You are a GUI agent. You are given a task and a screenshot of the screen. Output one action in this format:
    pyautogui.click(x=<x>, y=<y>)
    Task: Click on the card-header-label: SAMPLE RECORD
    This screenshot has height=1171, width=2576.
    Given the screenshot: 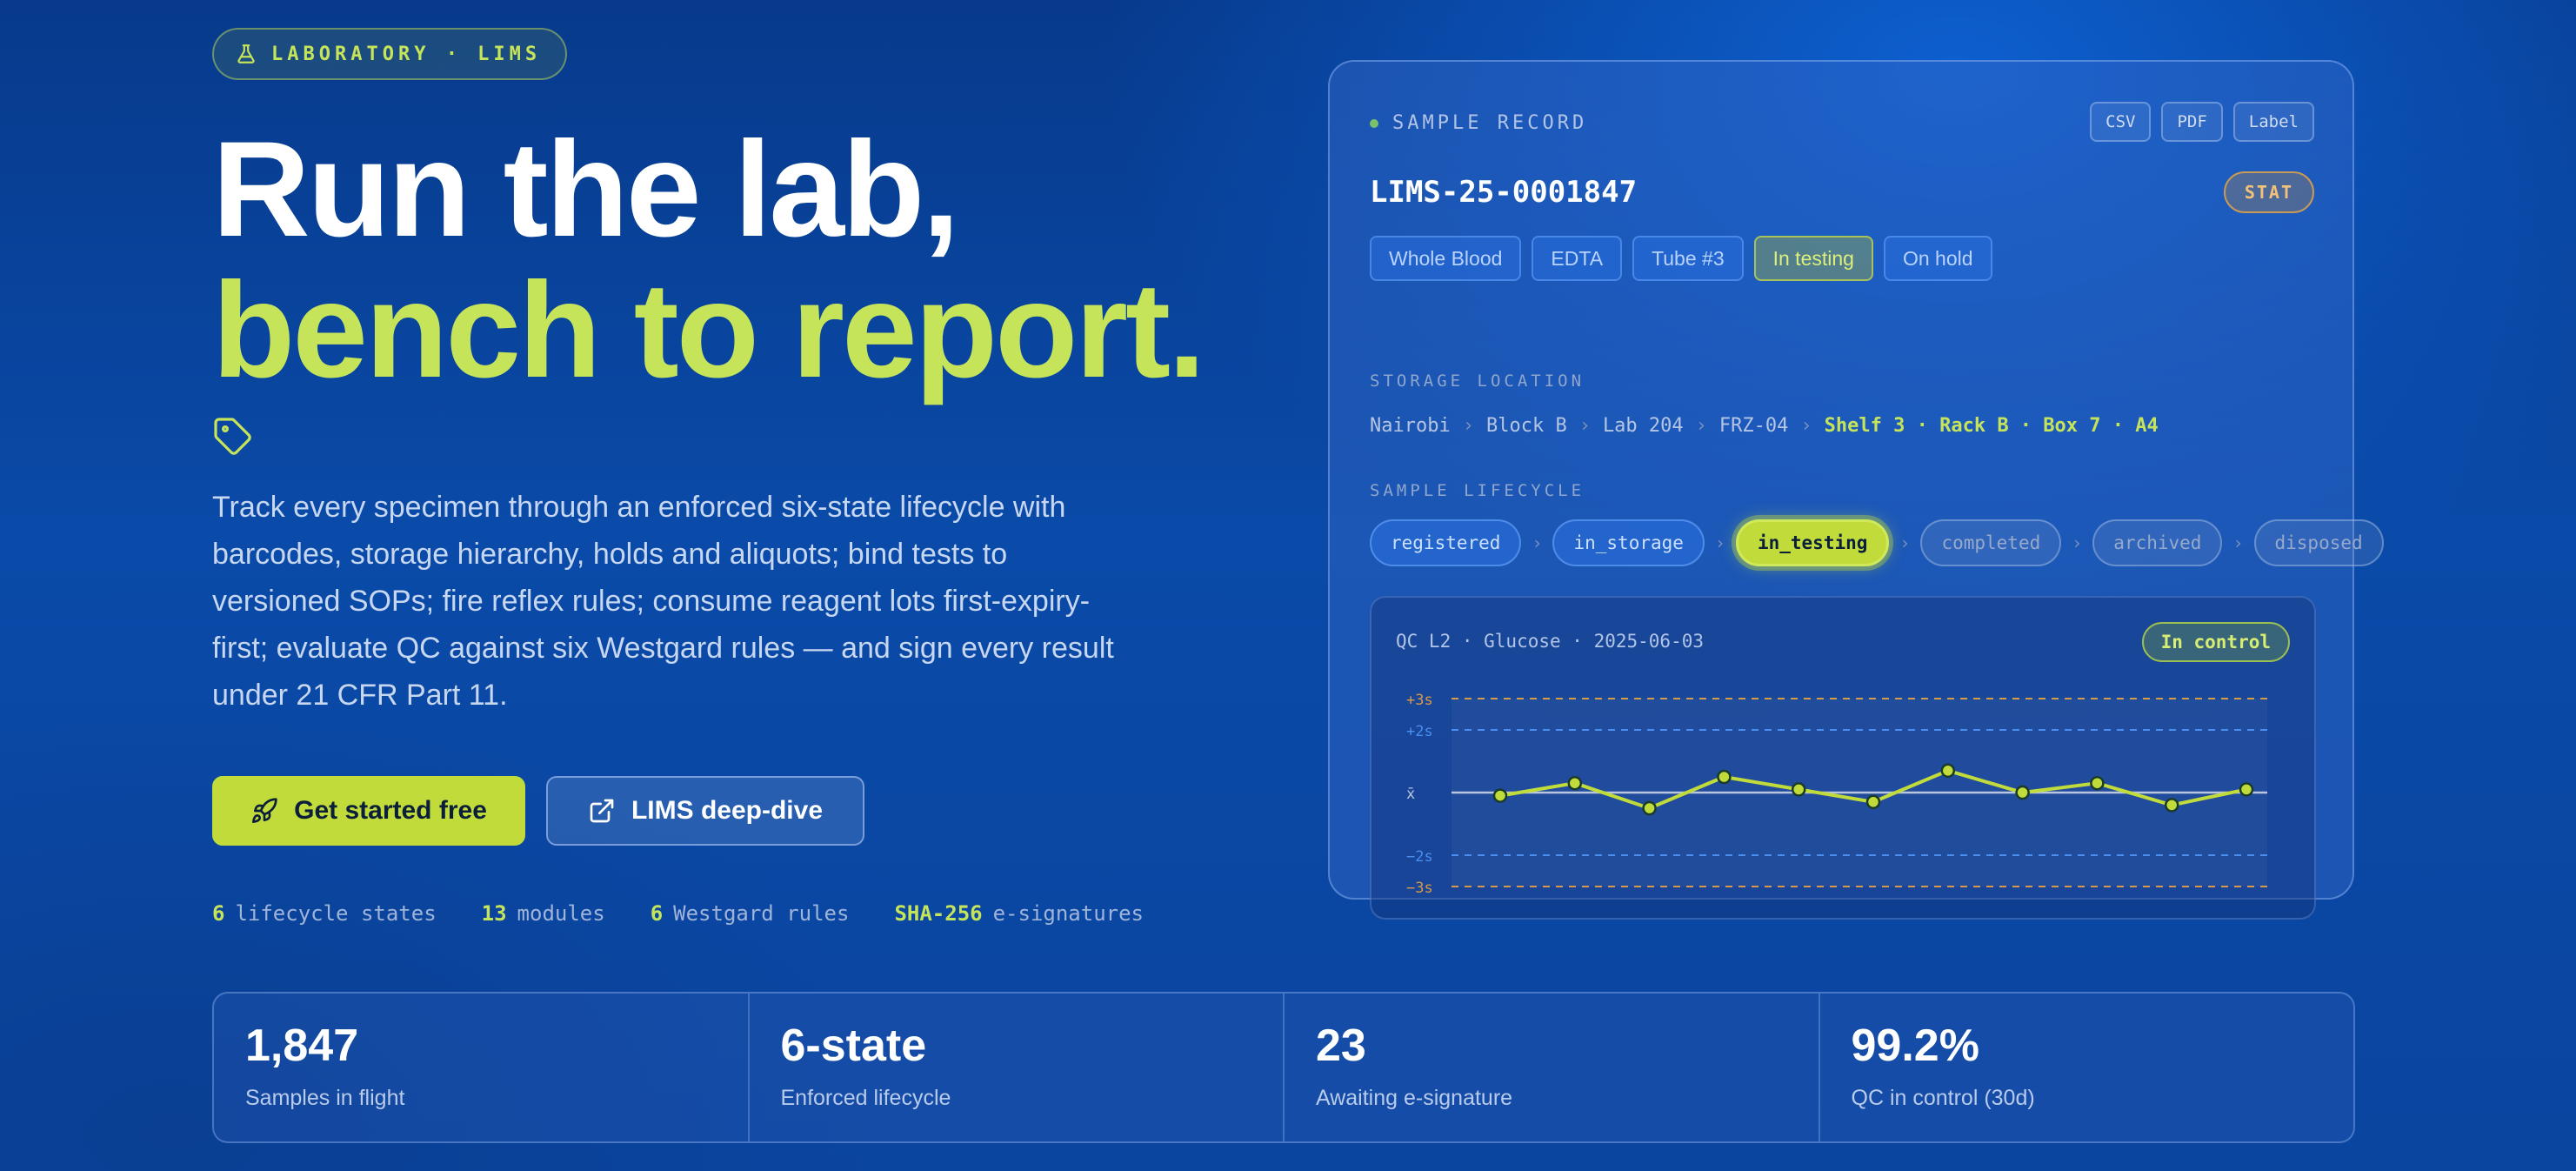 What is the action you would take?
    pyautogui.click(x=1490, y=123)
    